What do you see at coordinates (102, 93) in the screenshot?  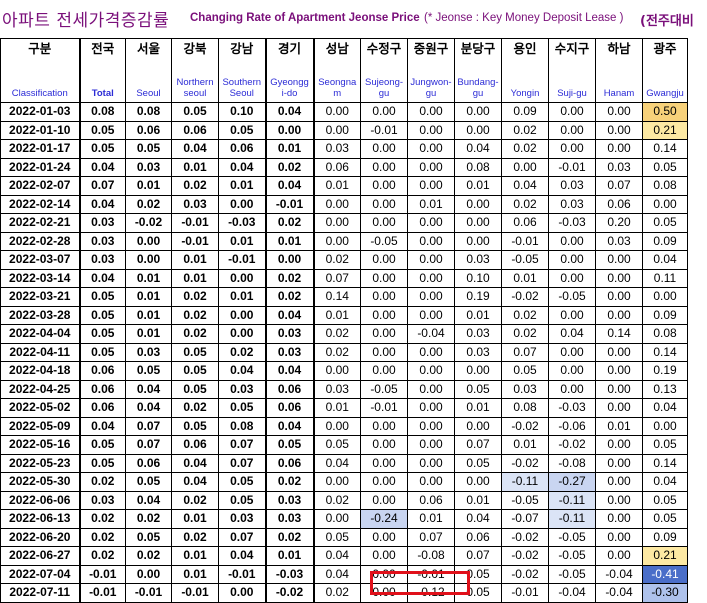 I see `column-header-english: Total` at bounding box center [102, 93].